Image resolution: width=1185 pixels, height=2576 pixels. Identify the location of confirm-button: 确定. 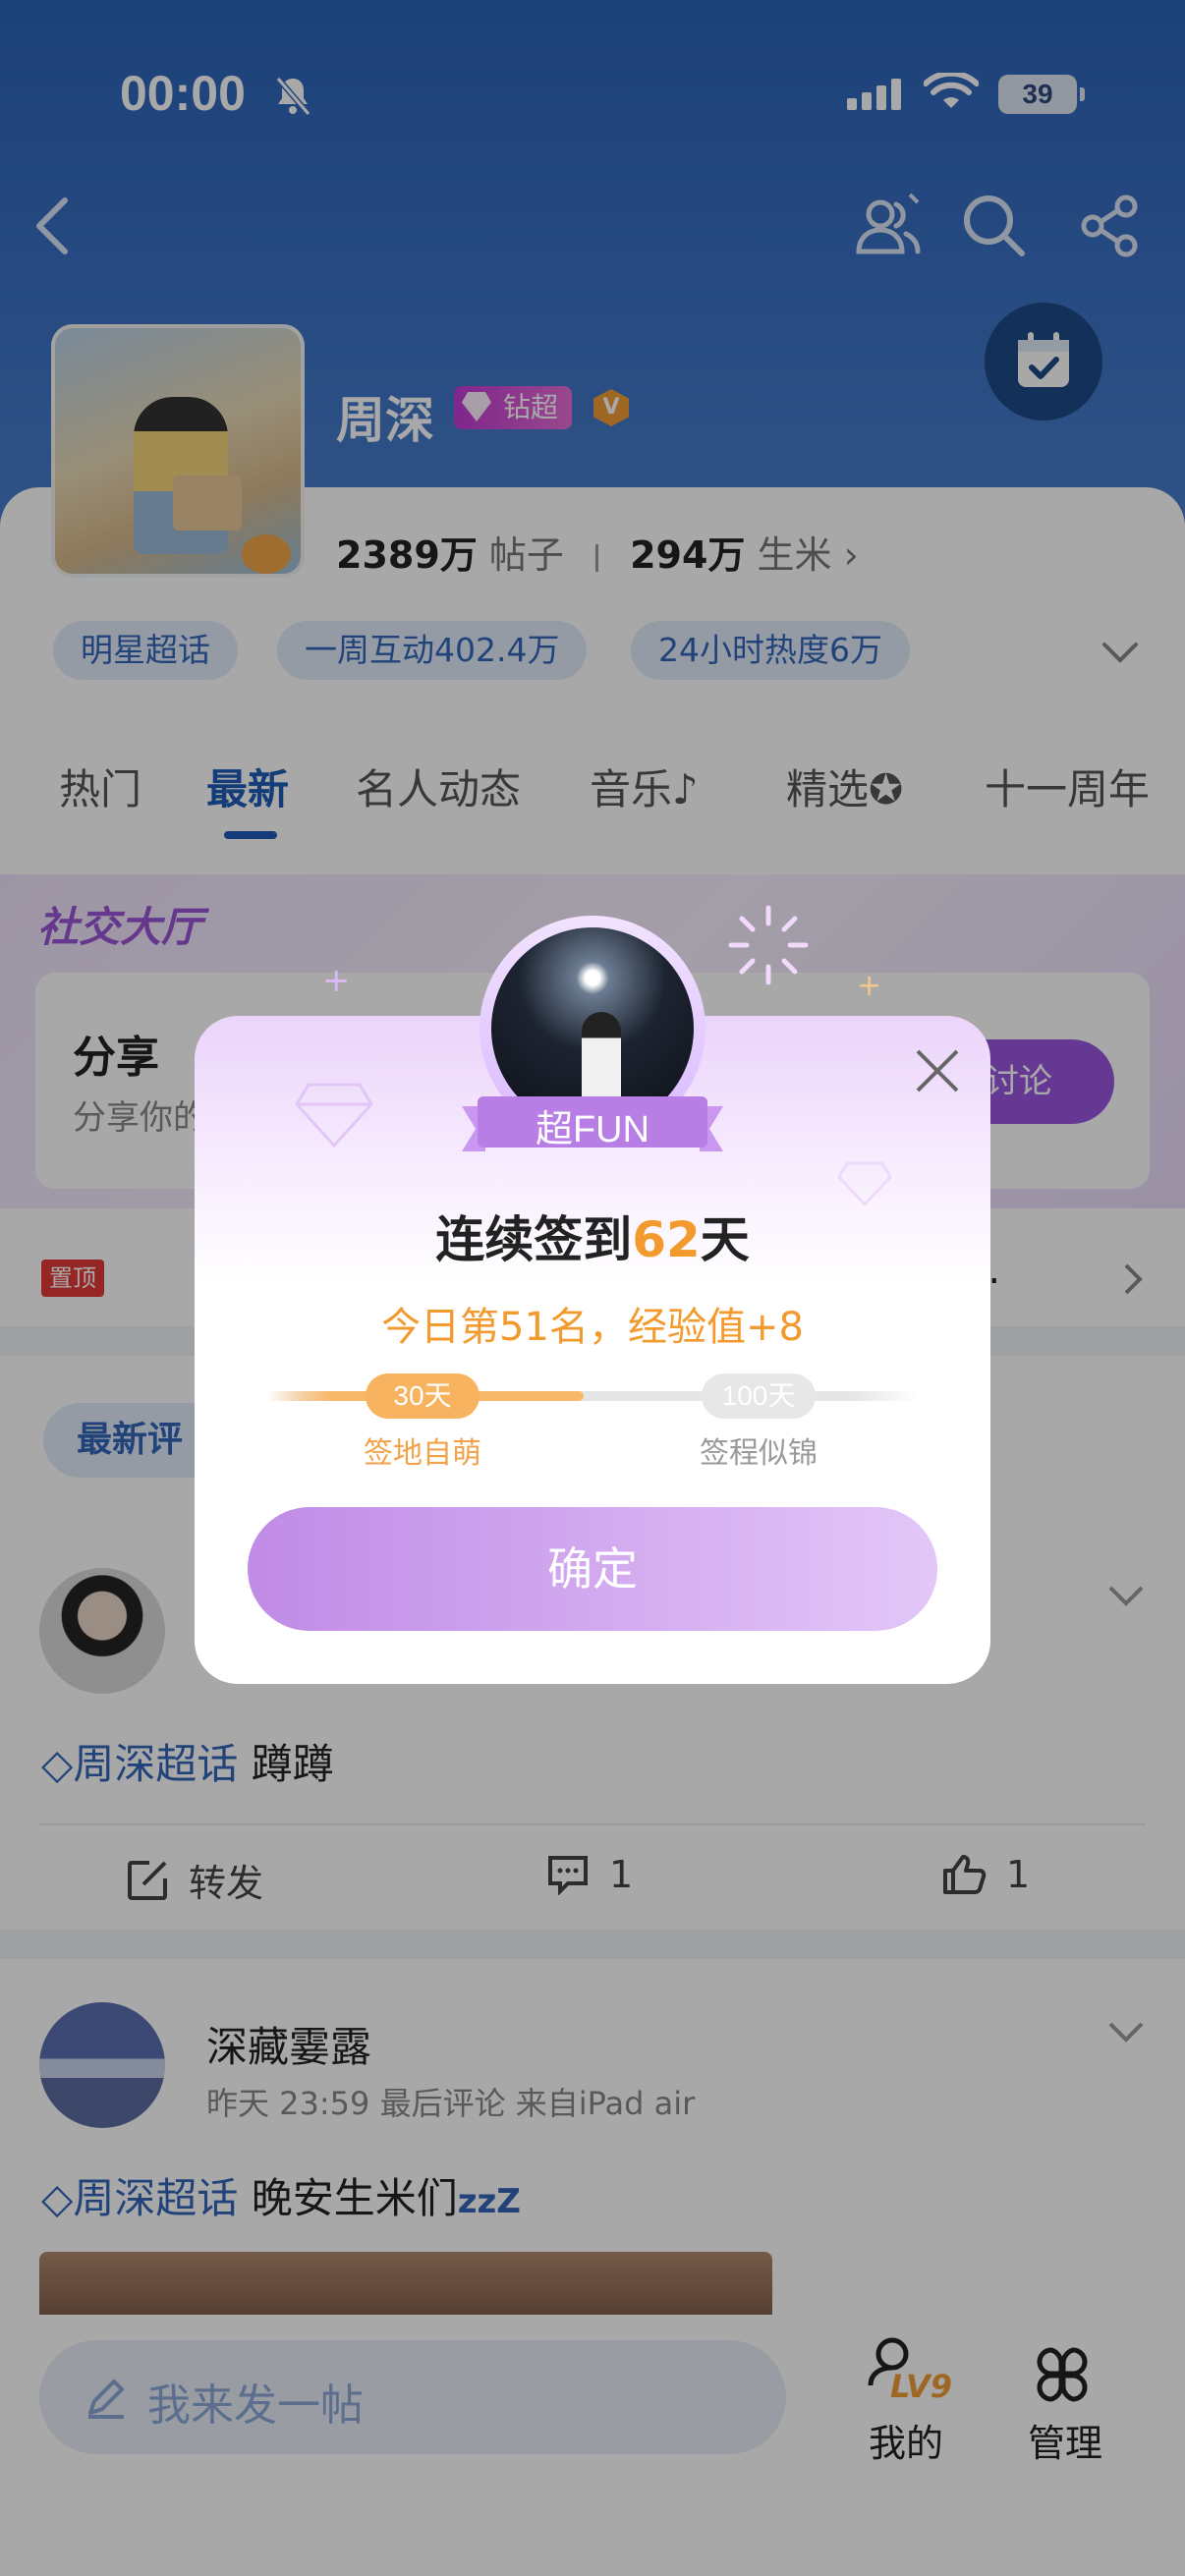
(592, 1569).